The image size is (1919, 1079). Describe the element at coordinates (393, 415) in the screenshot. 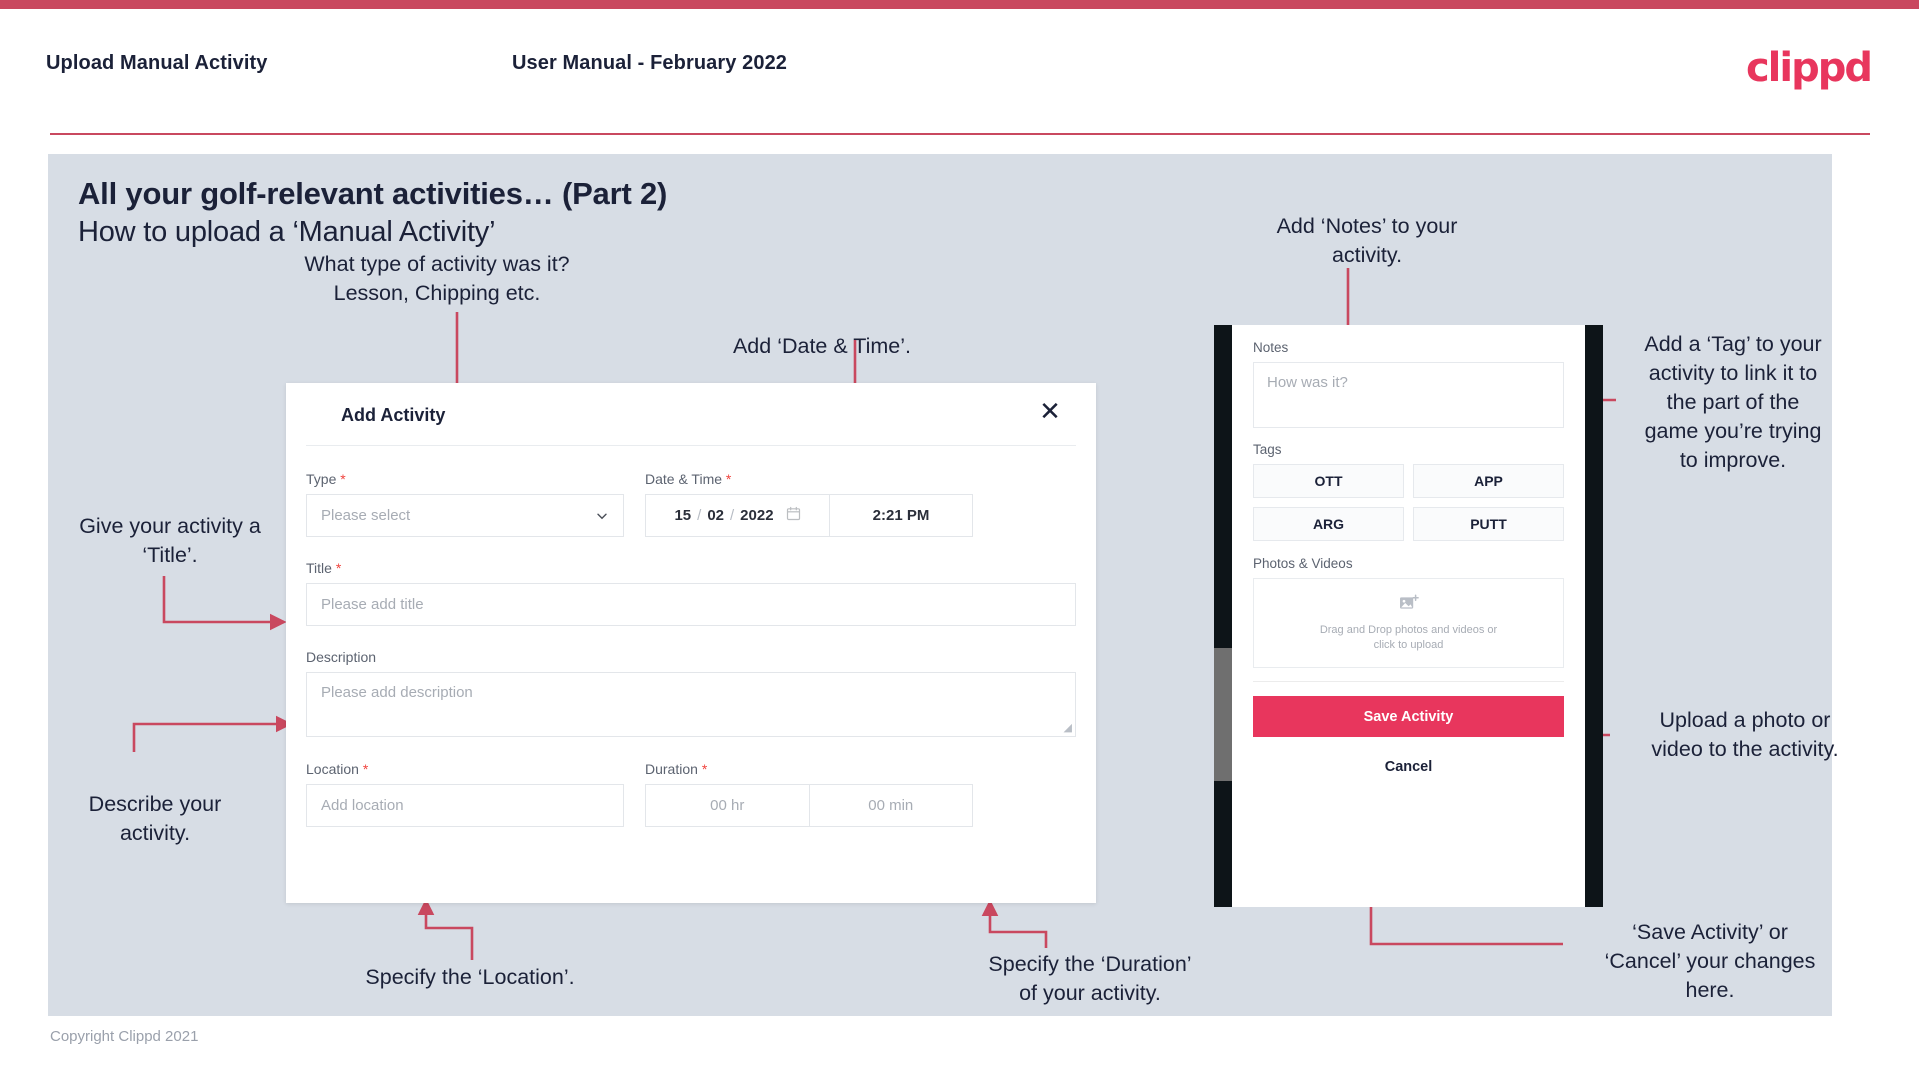

I see `dialog-title: Add Activity` at that location.